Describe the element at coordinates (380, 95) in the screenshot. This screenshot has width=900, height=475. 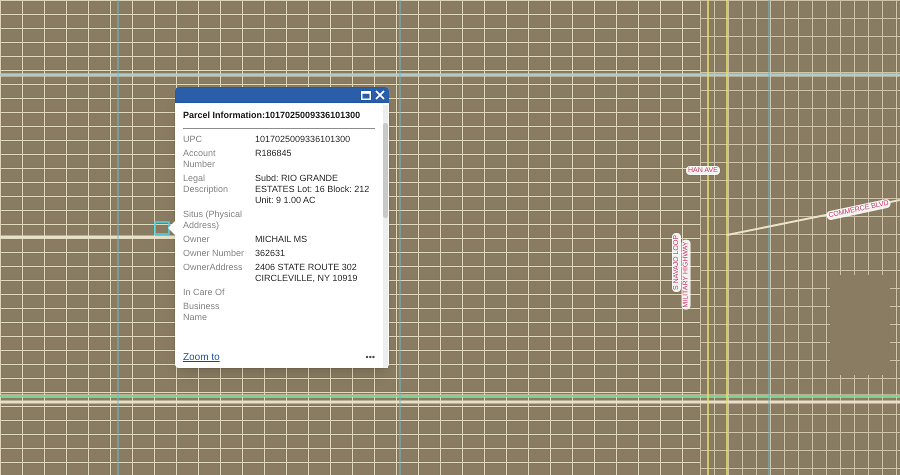
I see `close-icon` at that location.